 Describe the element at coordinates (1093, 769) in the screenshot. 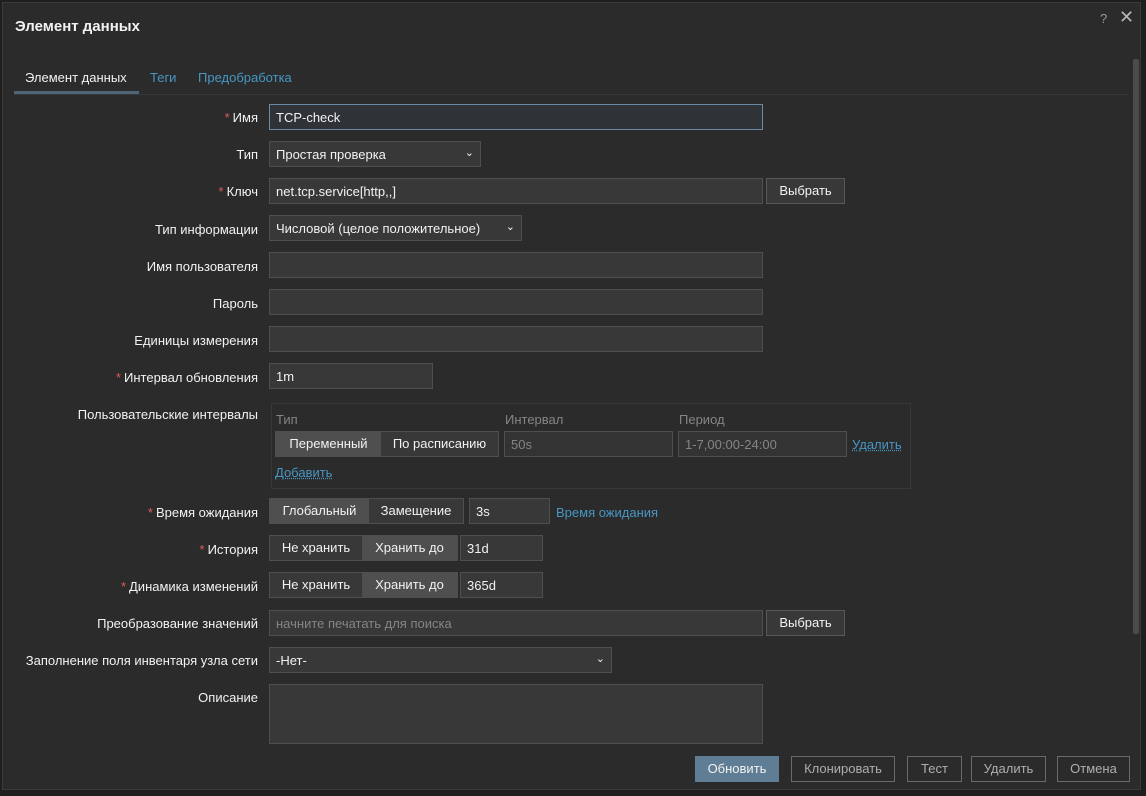

I see `cancel-button: Отмена` at that location.